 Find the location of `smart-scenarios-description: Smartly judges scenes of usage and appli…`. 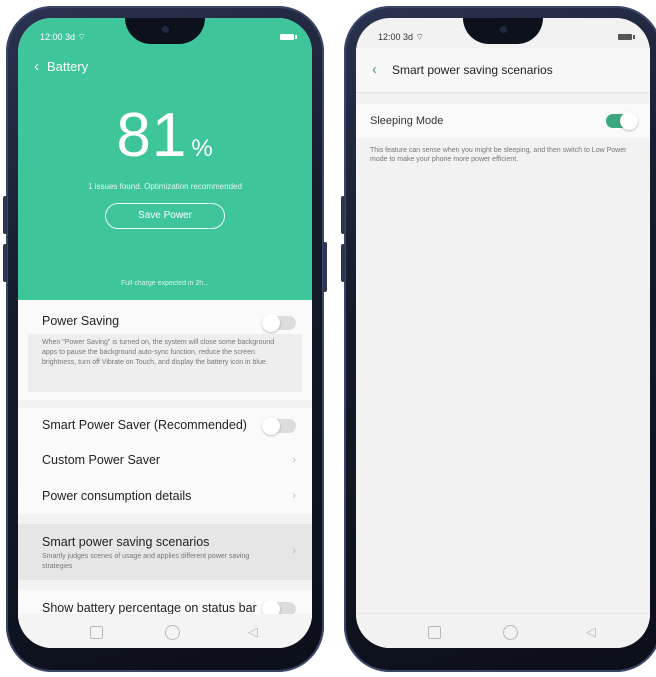

smart-scenarios-description: Smartly judges scenes of usage and appli… is located at coordinates (146, 561).